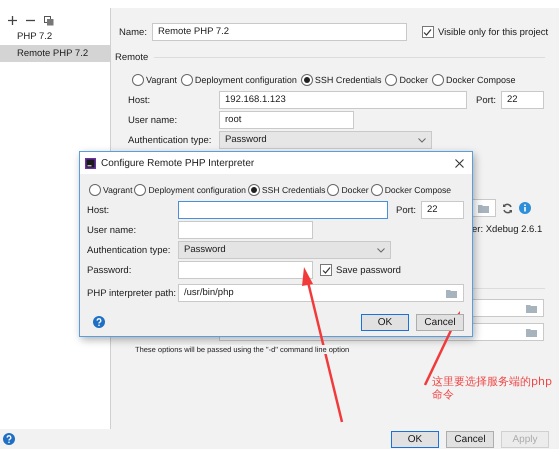  I want to click on user-name-field, so click(245, 230).